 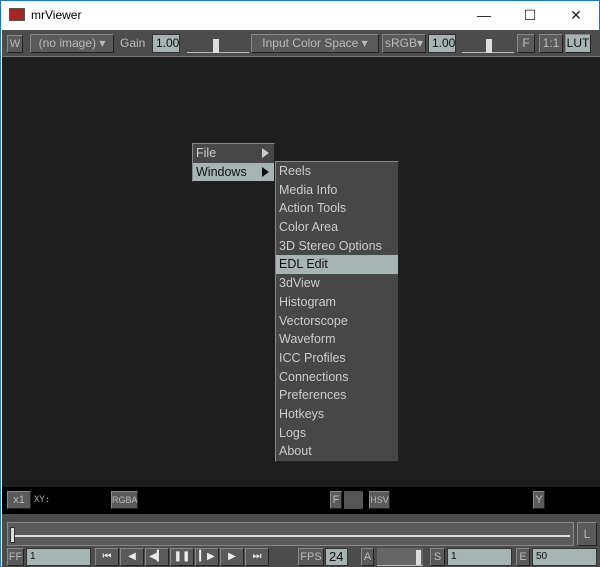 What do you see at coordinates (310, 43) in the screenshot?
I see `input-color-space-value: Input Color Space` at bounding box center [310, 43].